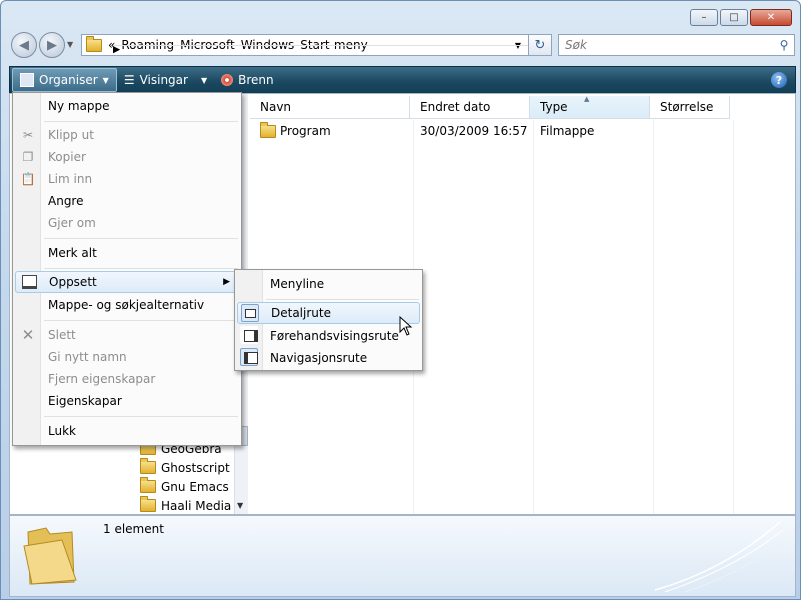 Image resolution: width=801 pixels, height=600 pixels. What do you see at coordinates (129, 80) in the screenshot?
I see `views-icon: ☰` at bounding box center [129, 80].